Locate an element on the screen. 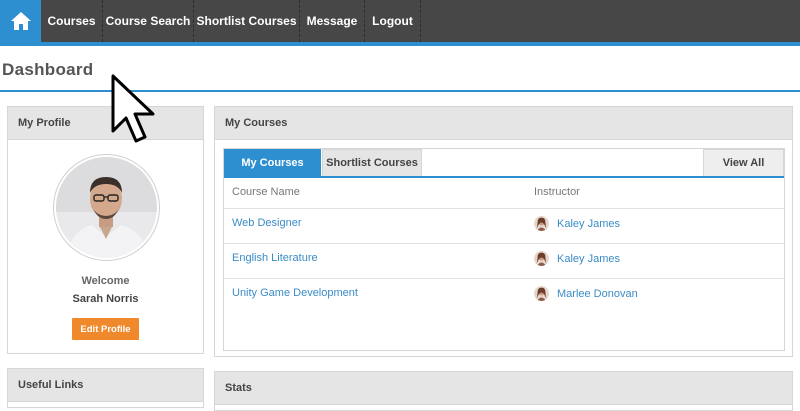 Image resolution: width=800 pixels, height=411 pixels. useful-links-heading: Useful Links is located at coordinates (105, 385).